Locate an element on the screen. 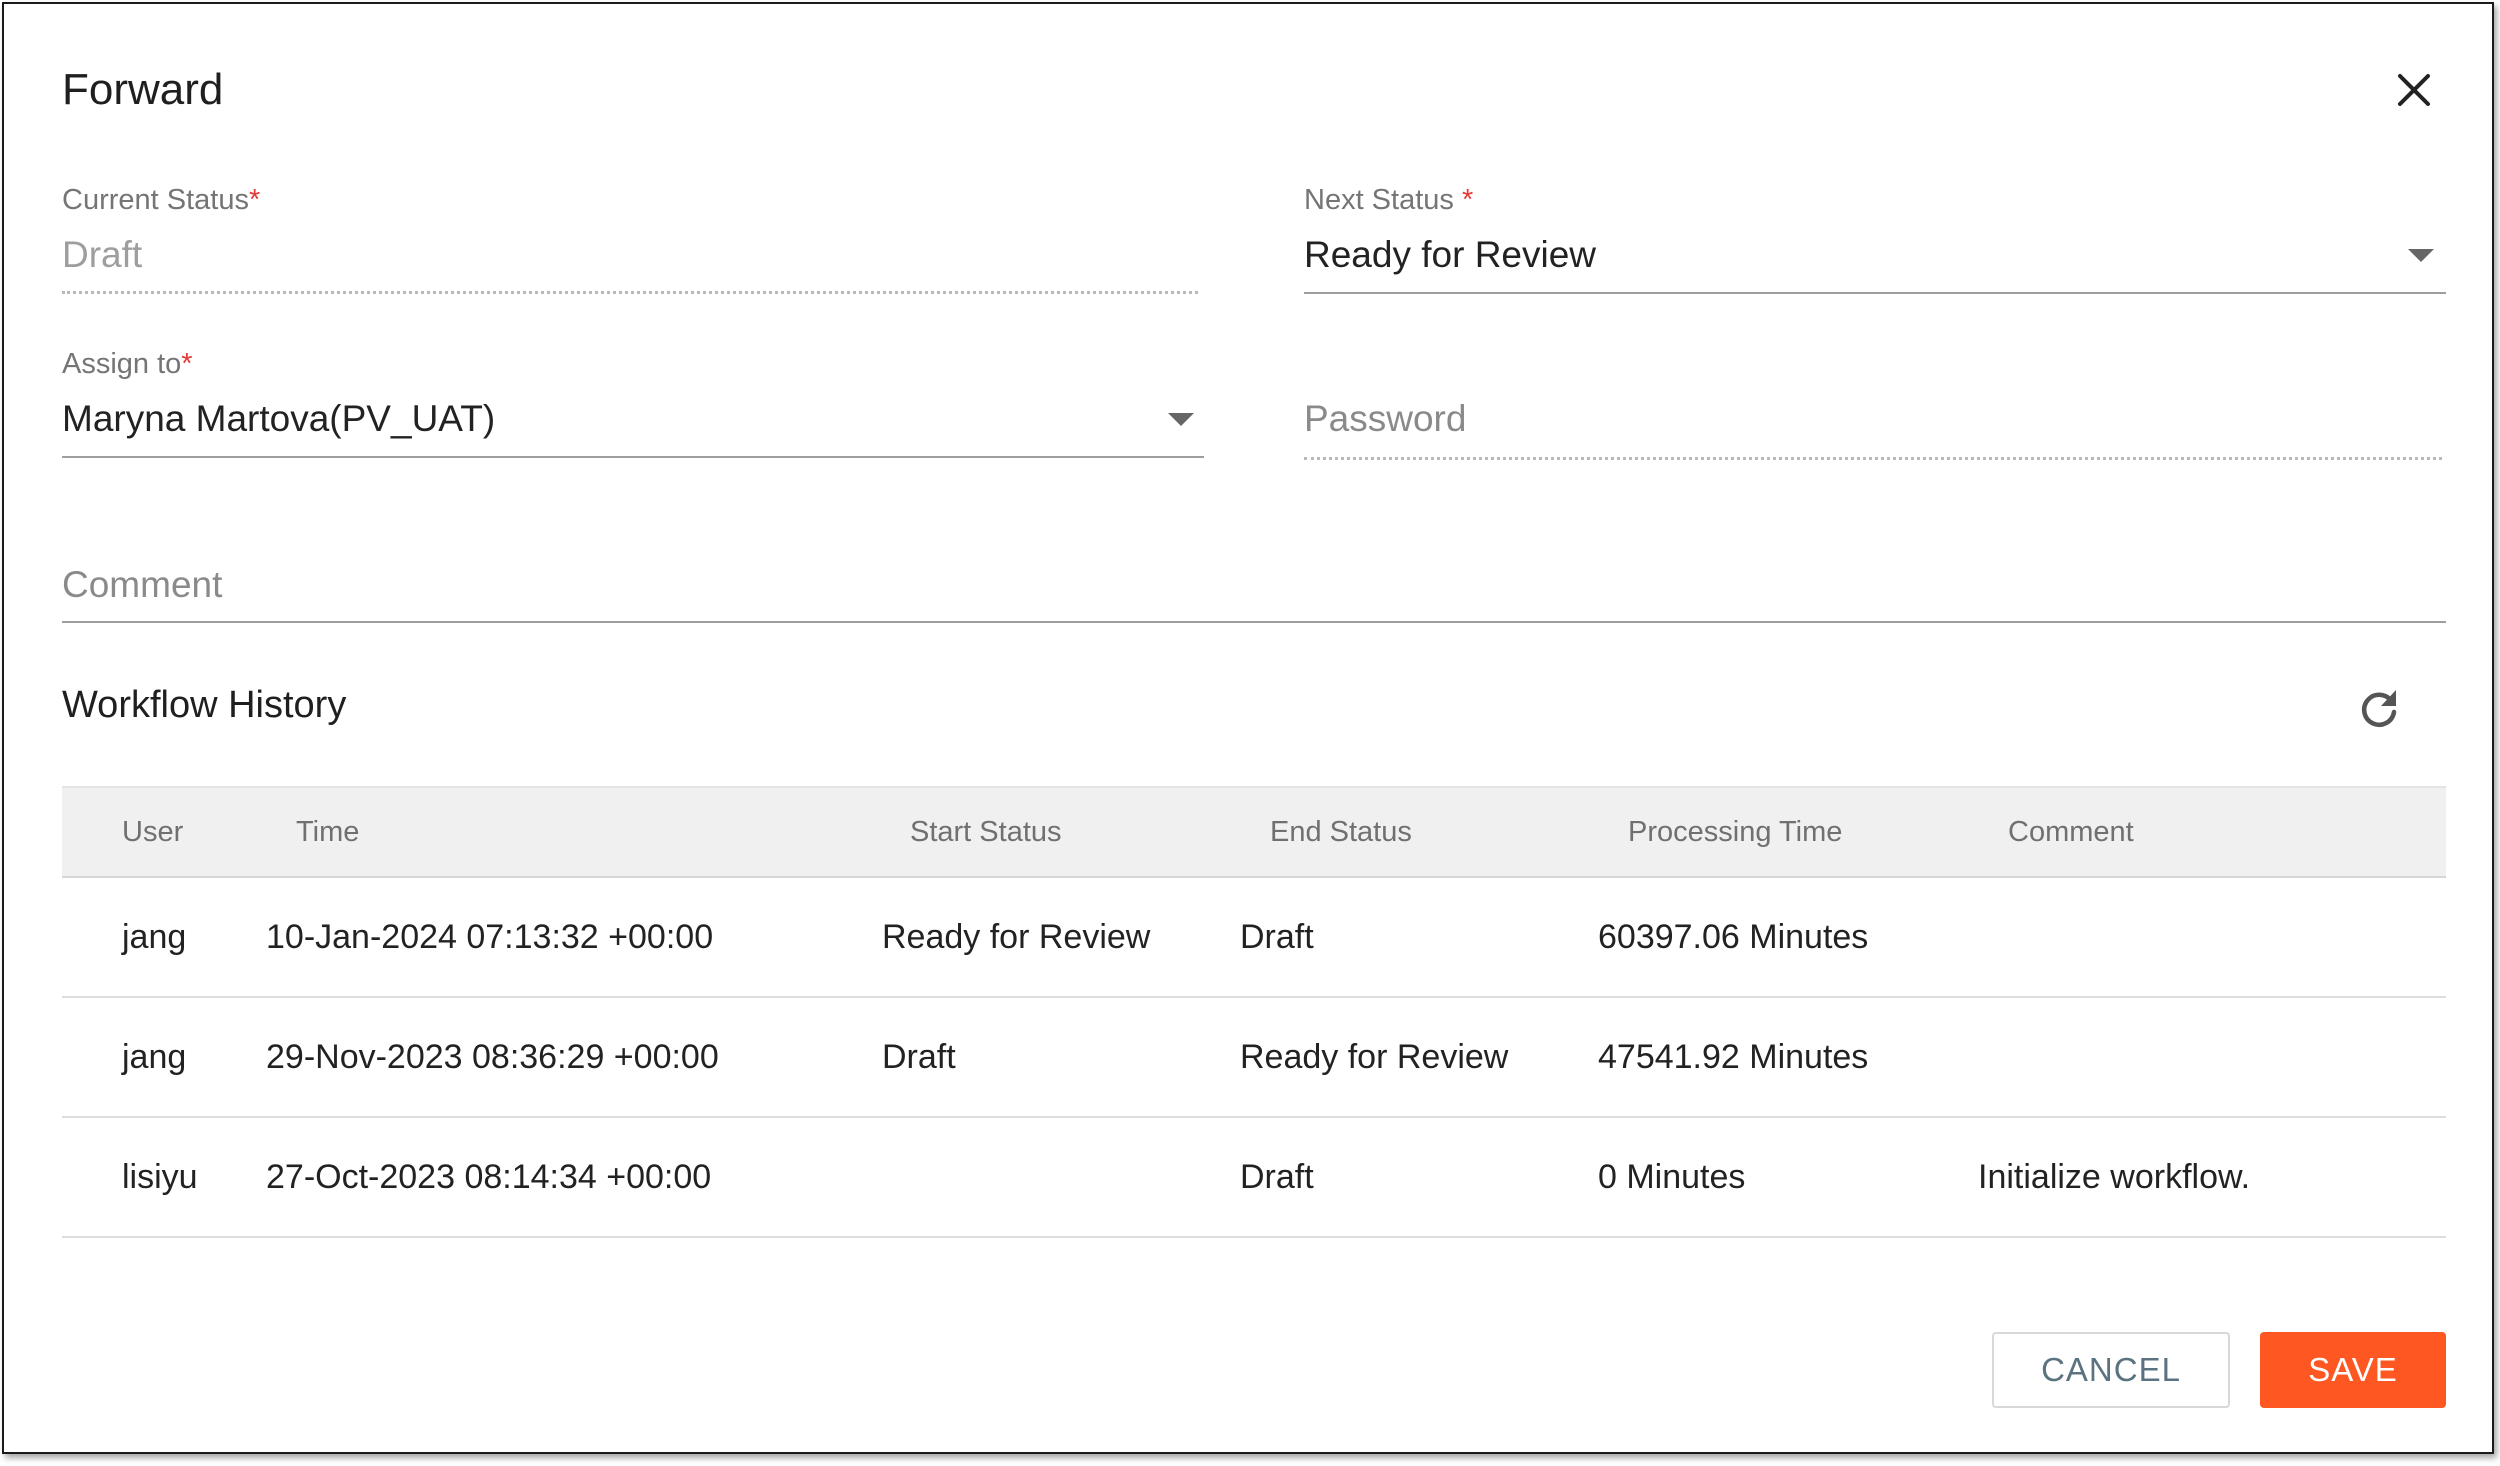 The image size is (2500, 1466). workflow-history-title: Workflow History is located at coordinates (204, 705).